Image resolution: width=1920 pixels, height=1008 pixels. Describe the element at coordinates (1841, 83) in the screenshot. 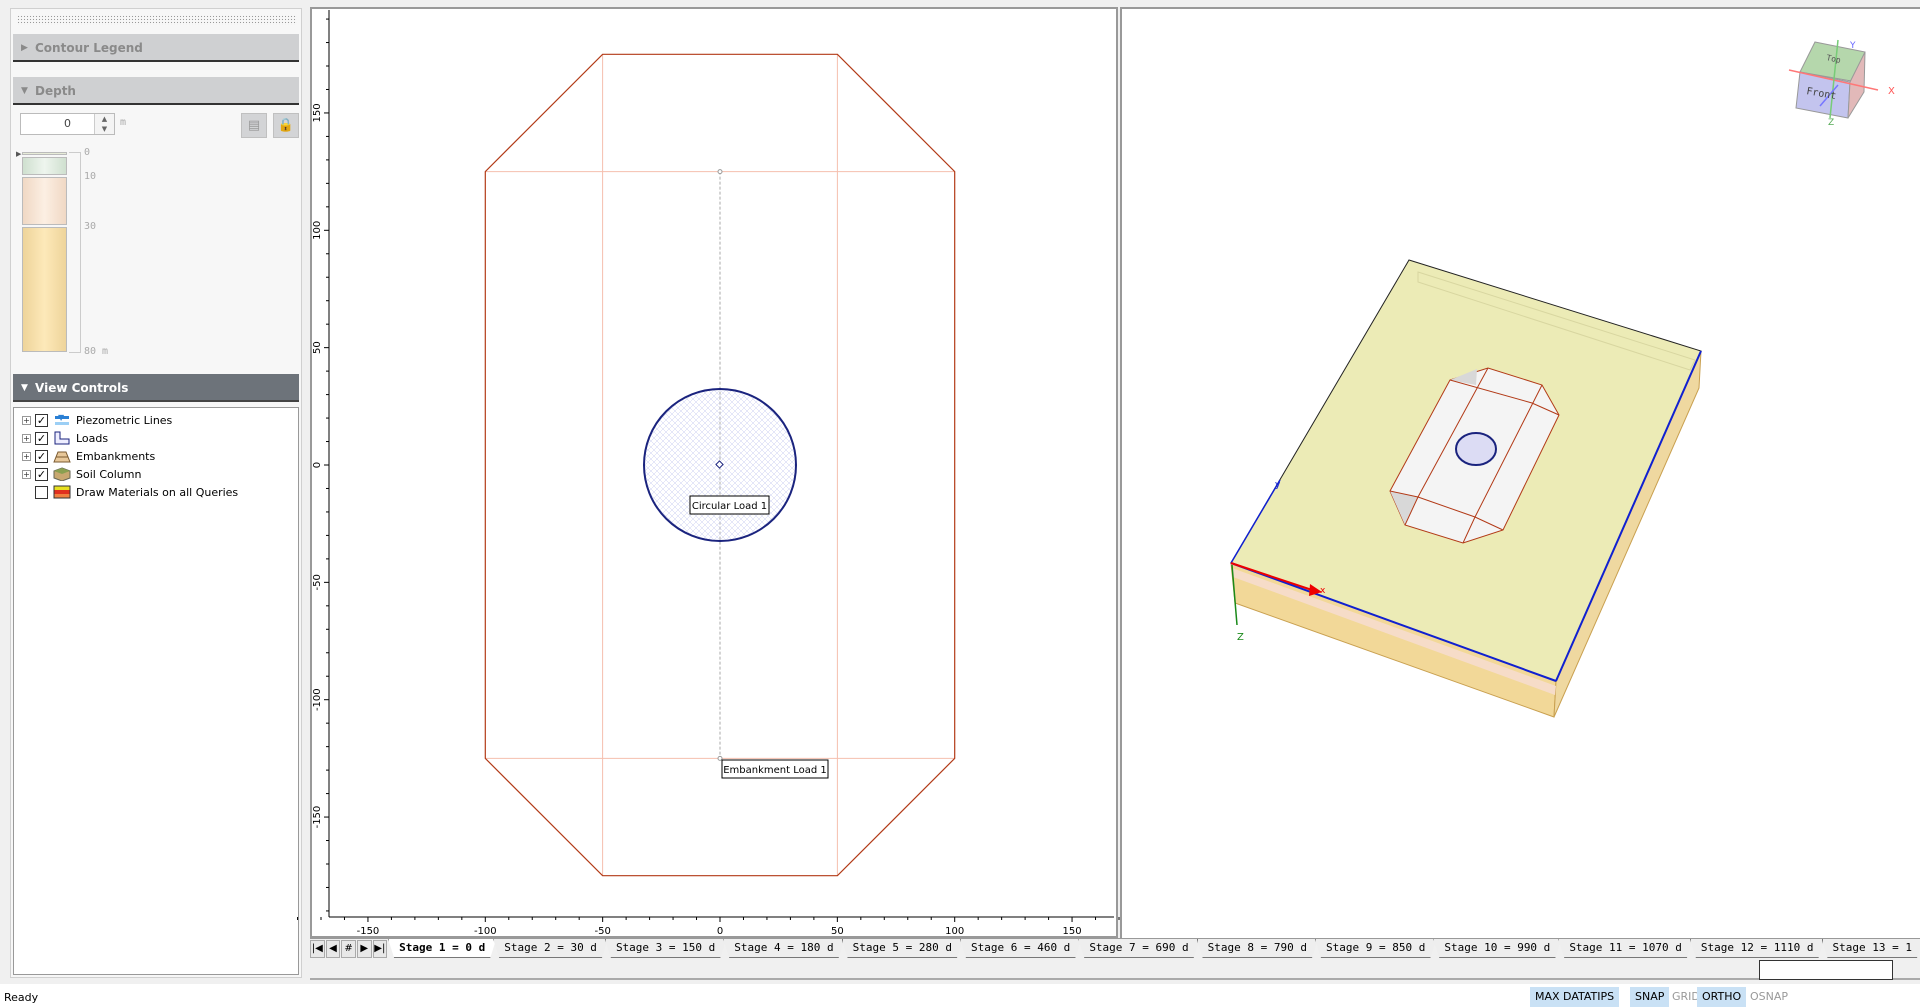

I see `view-cube: Top Front X Y Z` at that location.